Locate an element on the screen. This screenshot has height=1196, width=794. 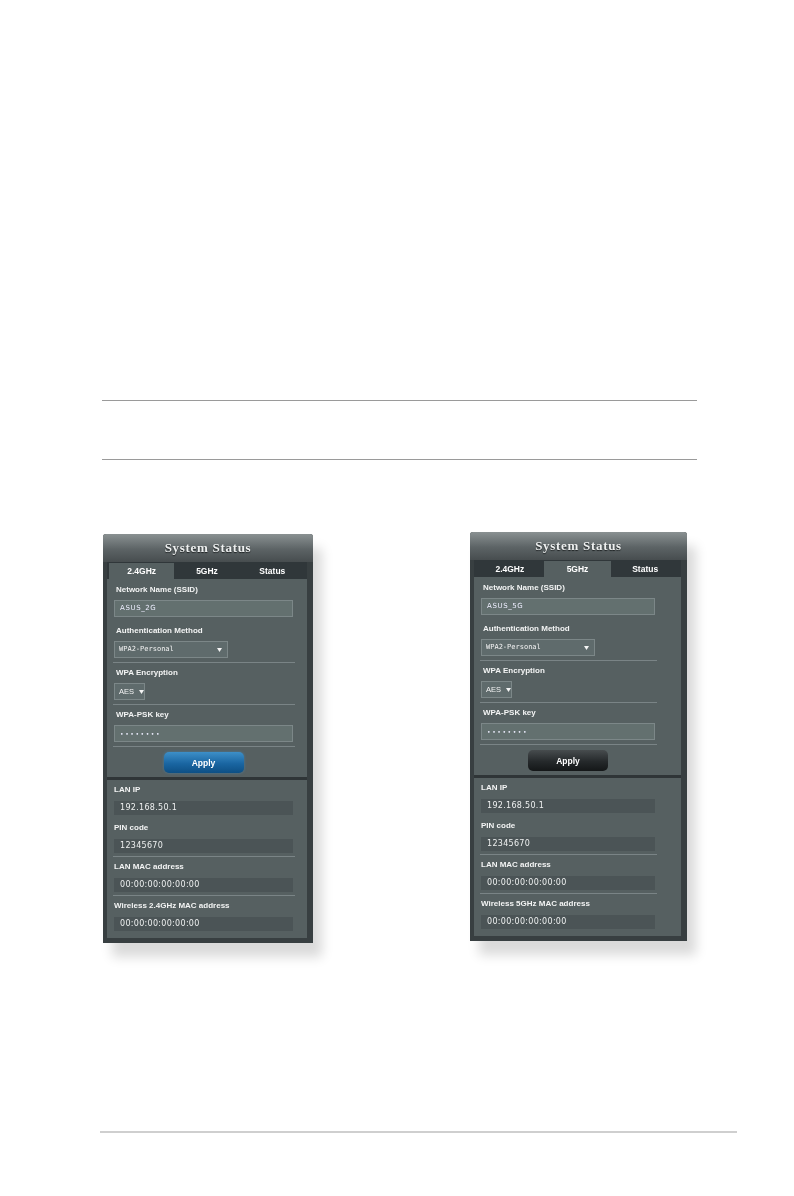
info-label: Wireless 5GHz MAC address is located at coordinates (536, 904).